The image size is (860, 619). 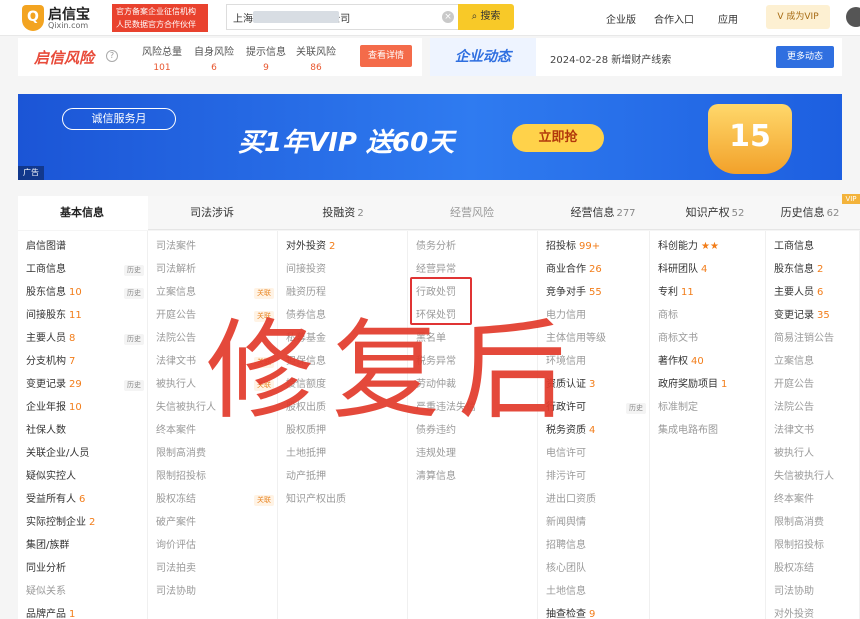 I want to click on category-item: 对外投资 2, so click(x=347, y=247).